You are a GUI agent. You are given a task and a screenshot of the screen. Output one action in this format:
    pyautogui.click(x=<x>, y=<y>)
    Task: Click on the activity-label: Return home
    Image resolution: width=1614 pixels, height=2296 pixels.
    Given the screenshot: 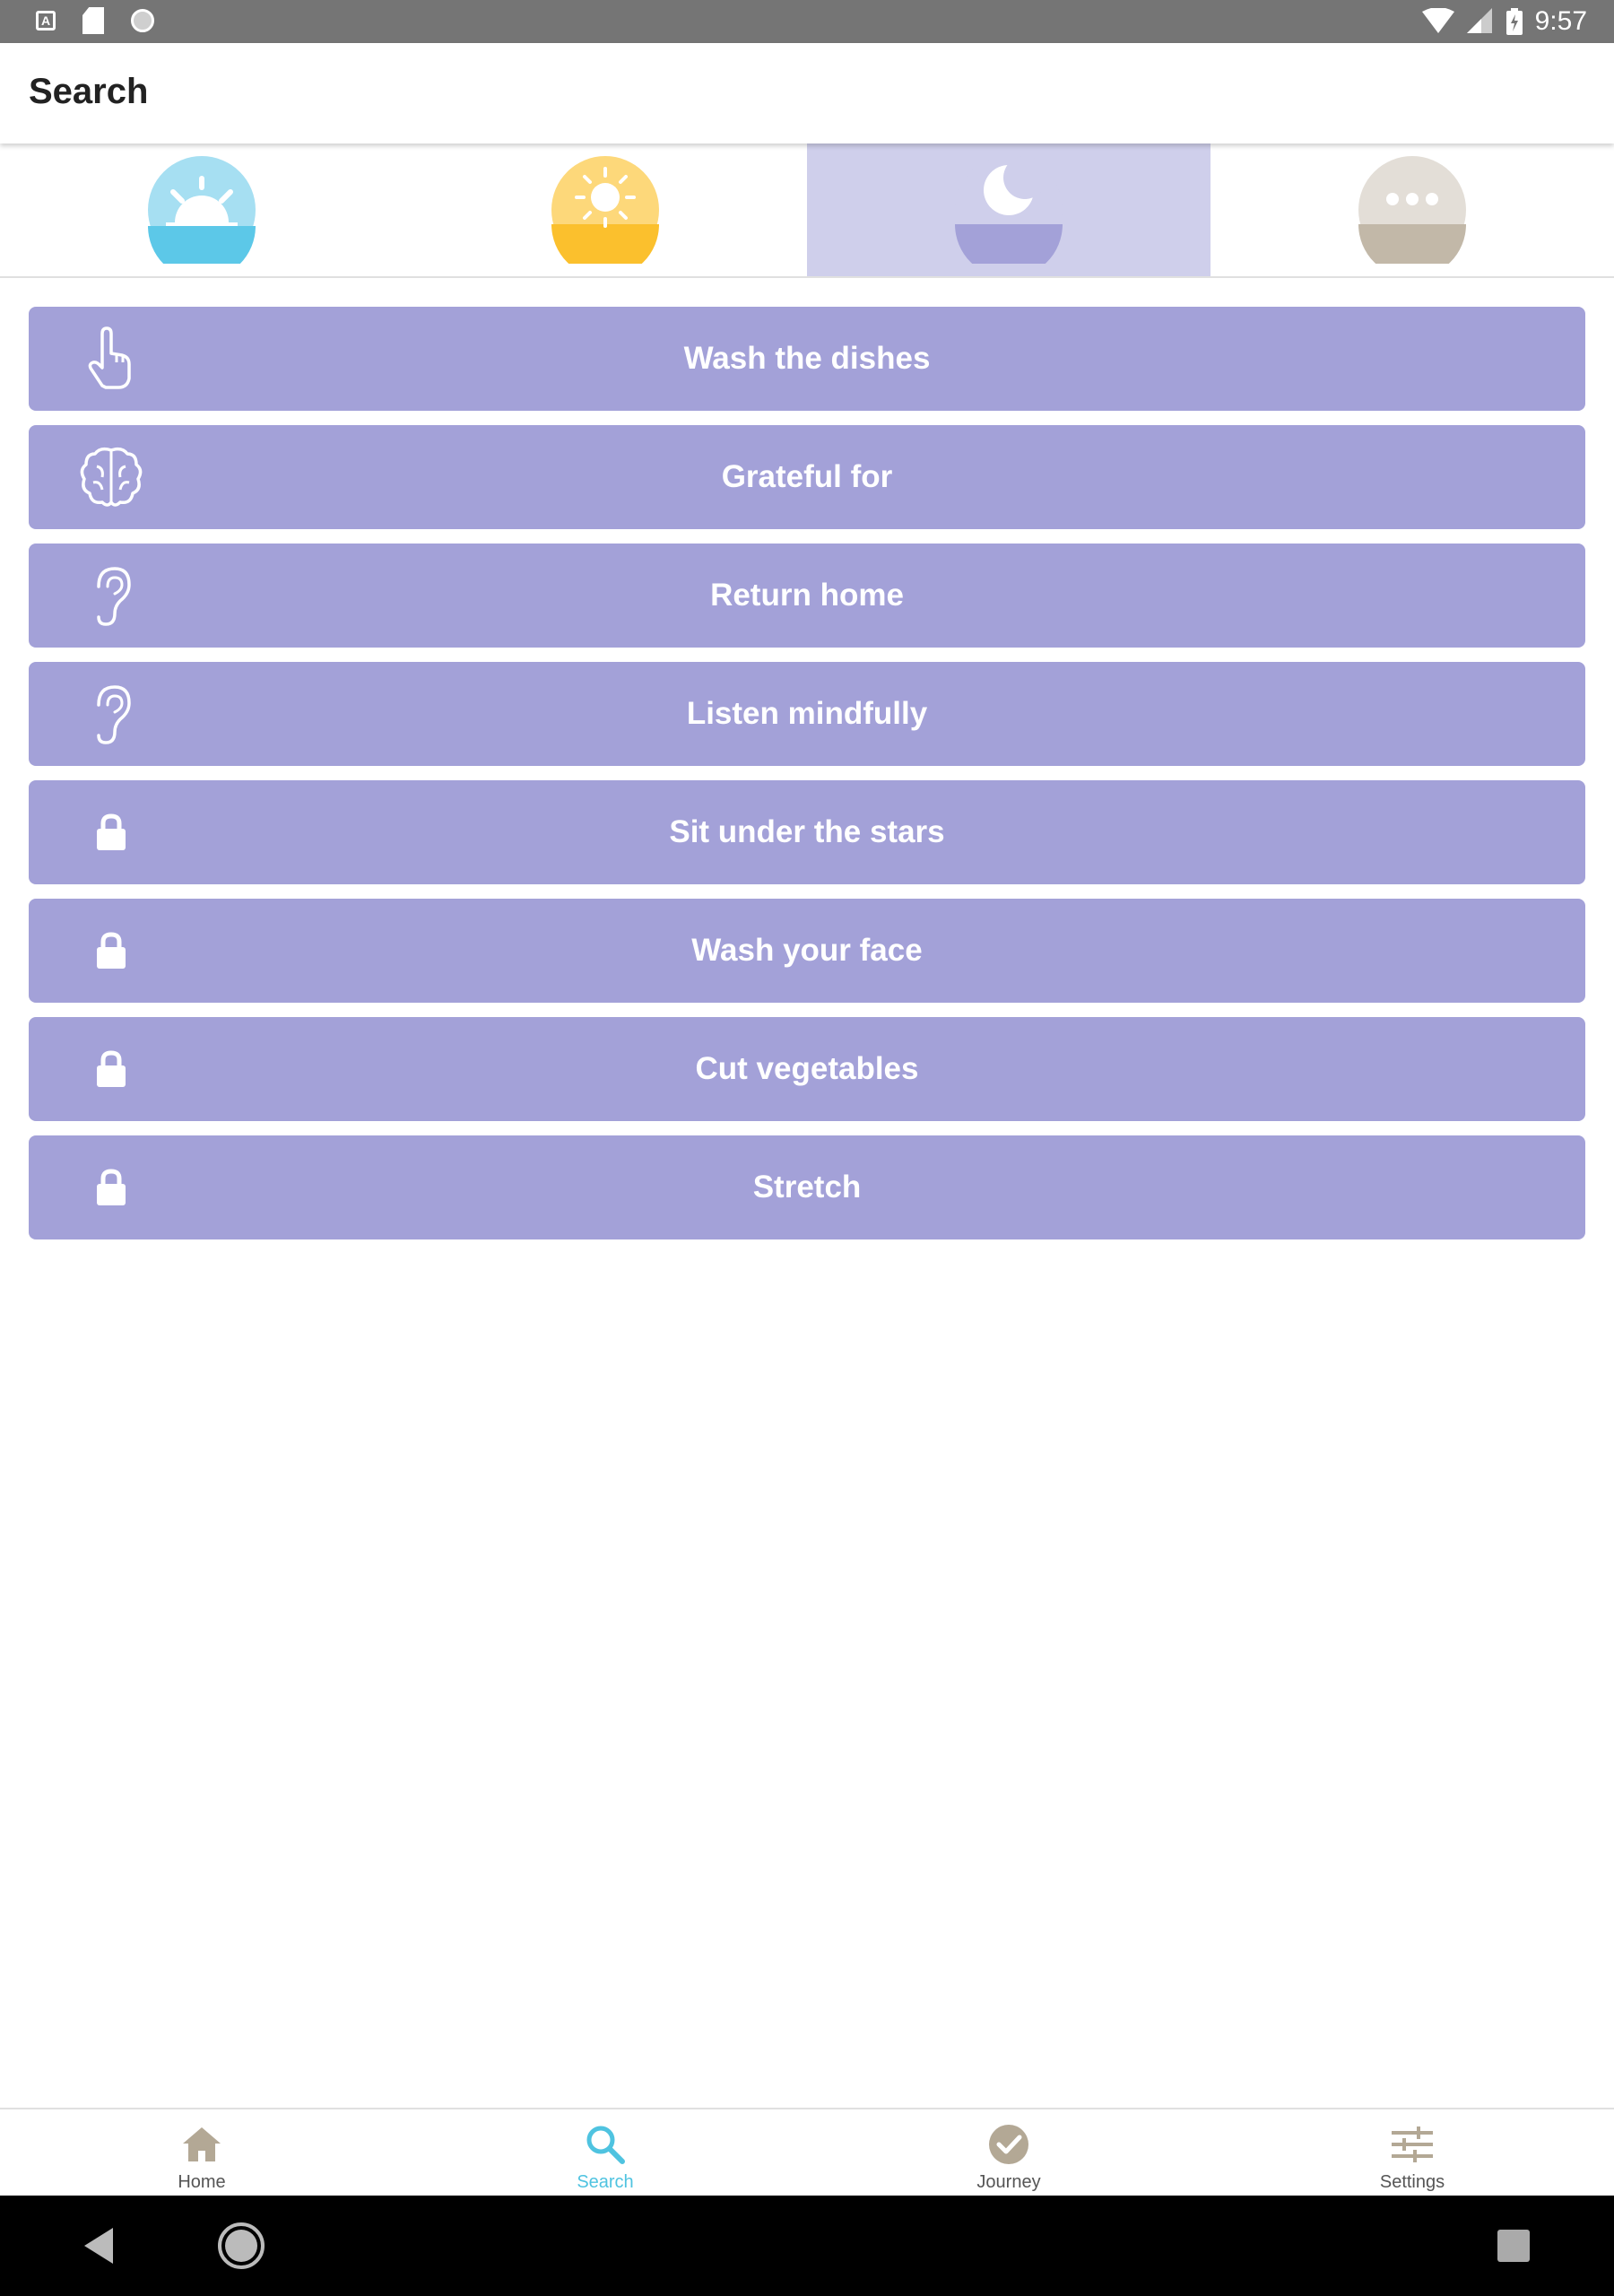 What is the action you would take?
    pyautogui.click(x=807, y=595)
    